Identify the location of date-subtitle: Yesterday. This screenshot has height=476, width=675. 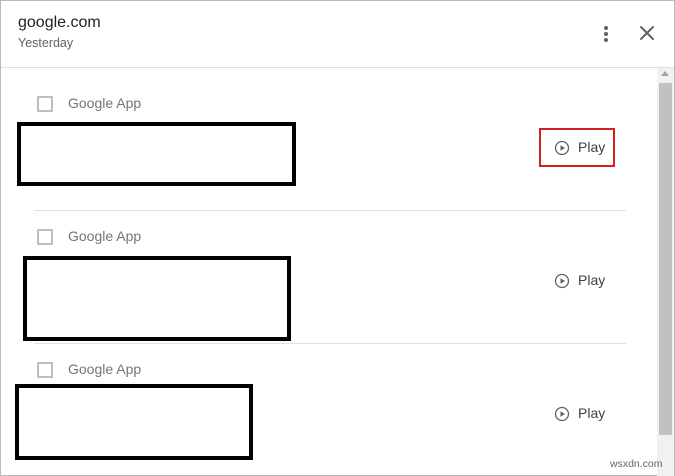
(46, 43).